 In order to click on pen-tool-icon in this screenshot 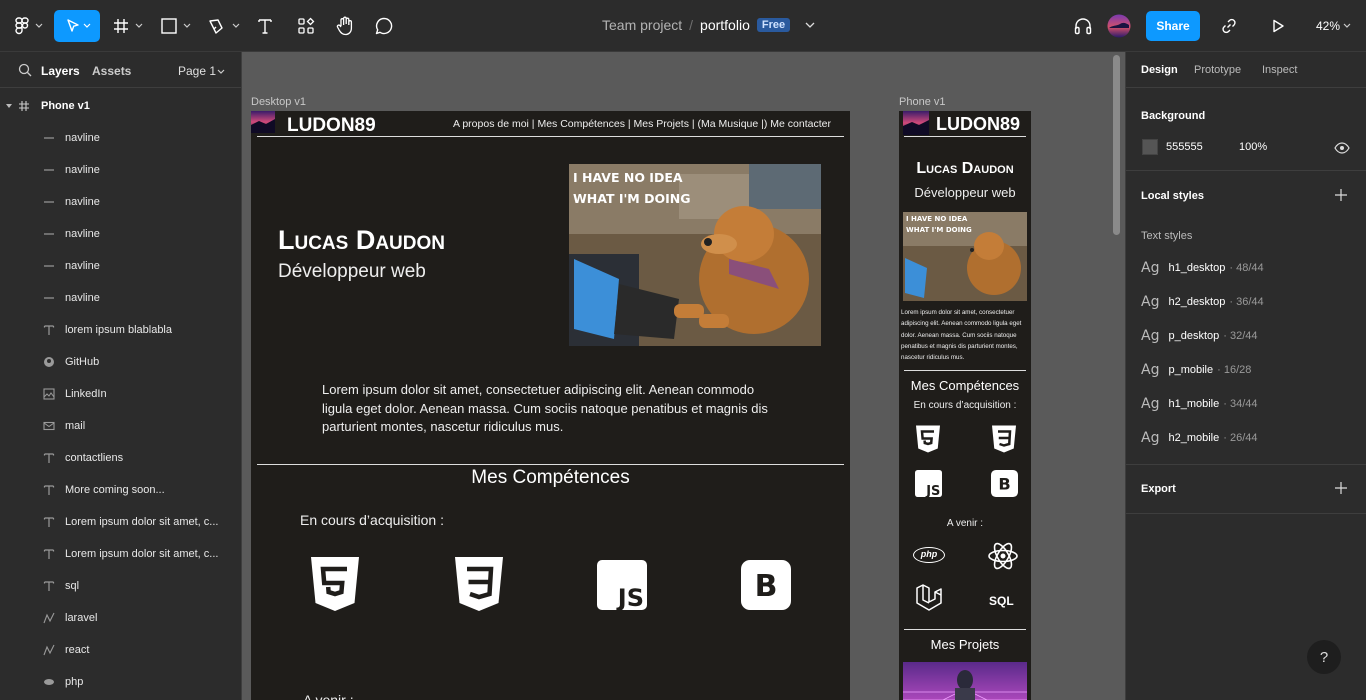, I will do `click(224, 26)`.